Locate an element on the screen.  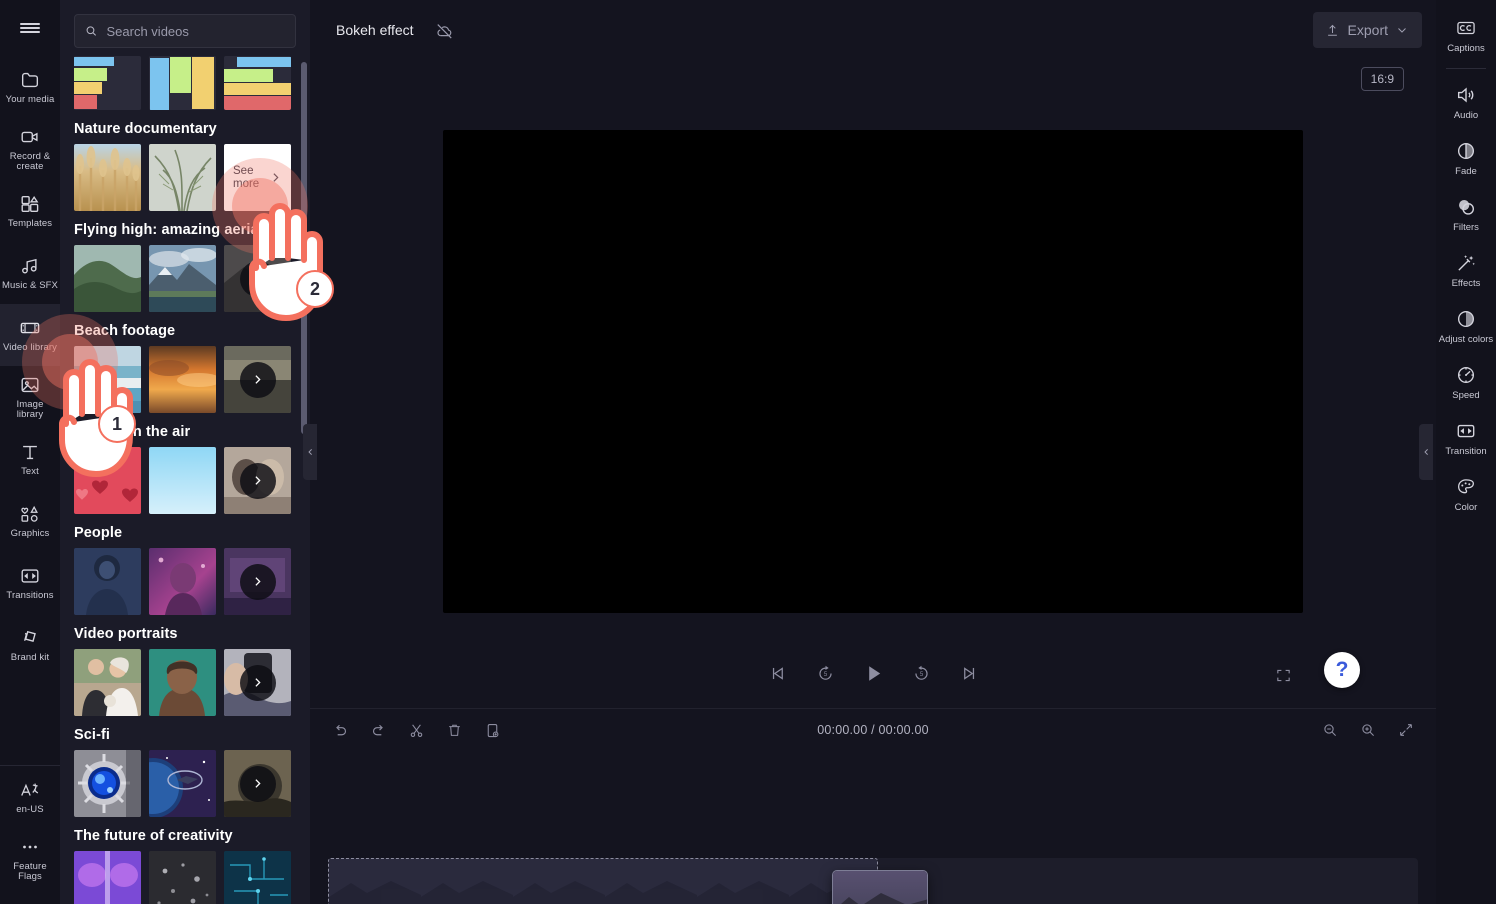
forward-5-button: 5 is located at coordinates (921, 674).